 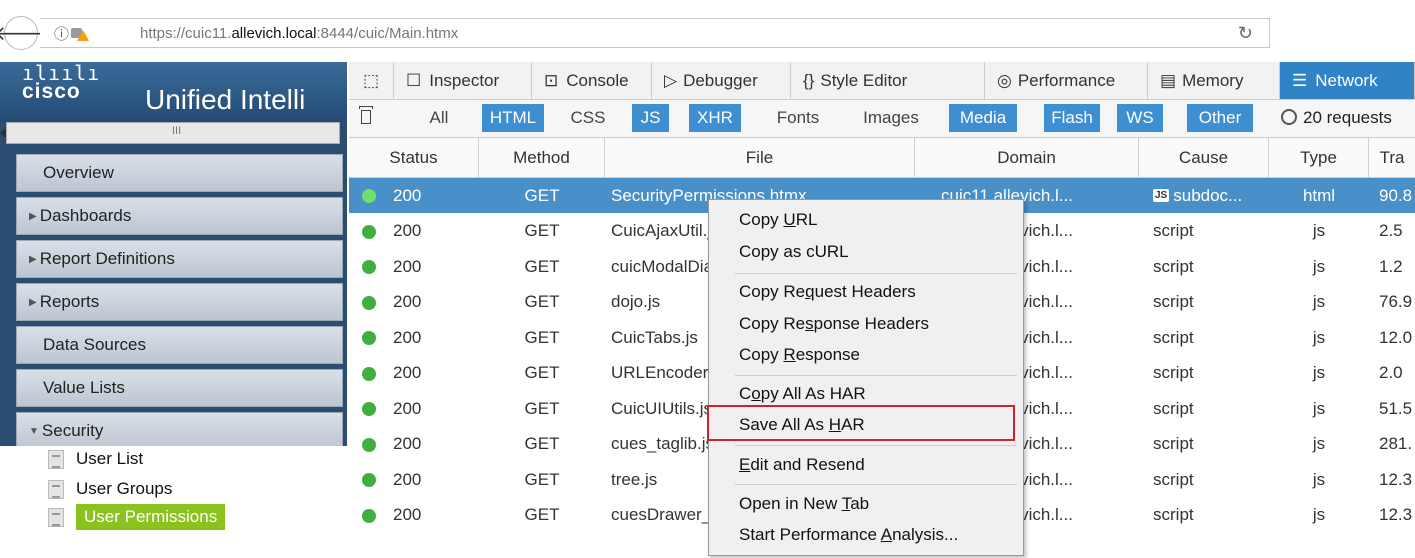 I want to click on cell-type-text: html, so click(x=1319, y=195).